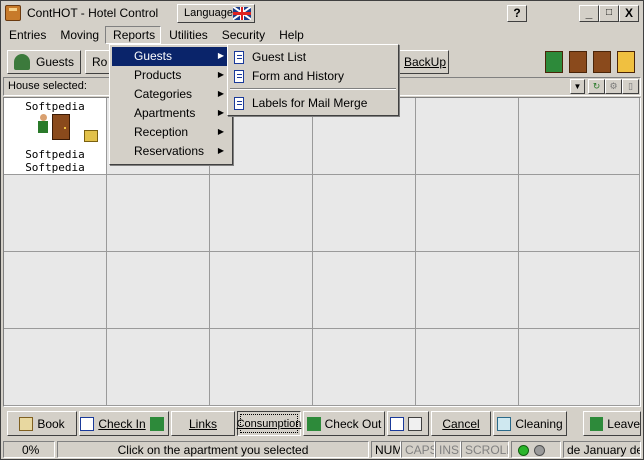 The height and width of the screenshot is (460, 644). What do you see at coordinates (423, 62) in the screenshot?
I see `backup-button: BackUp` at bounding box center [423, 62].